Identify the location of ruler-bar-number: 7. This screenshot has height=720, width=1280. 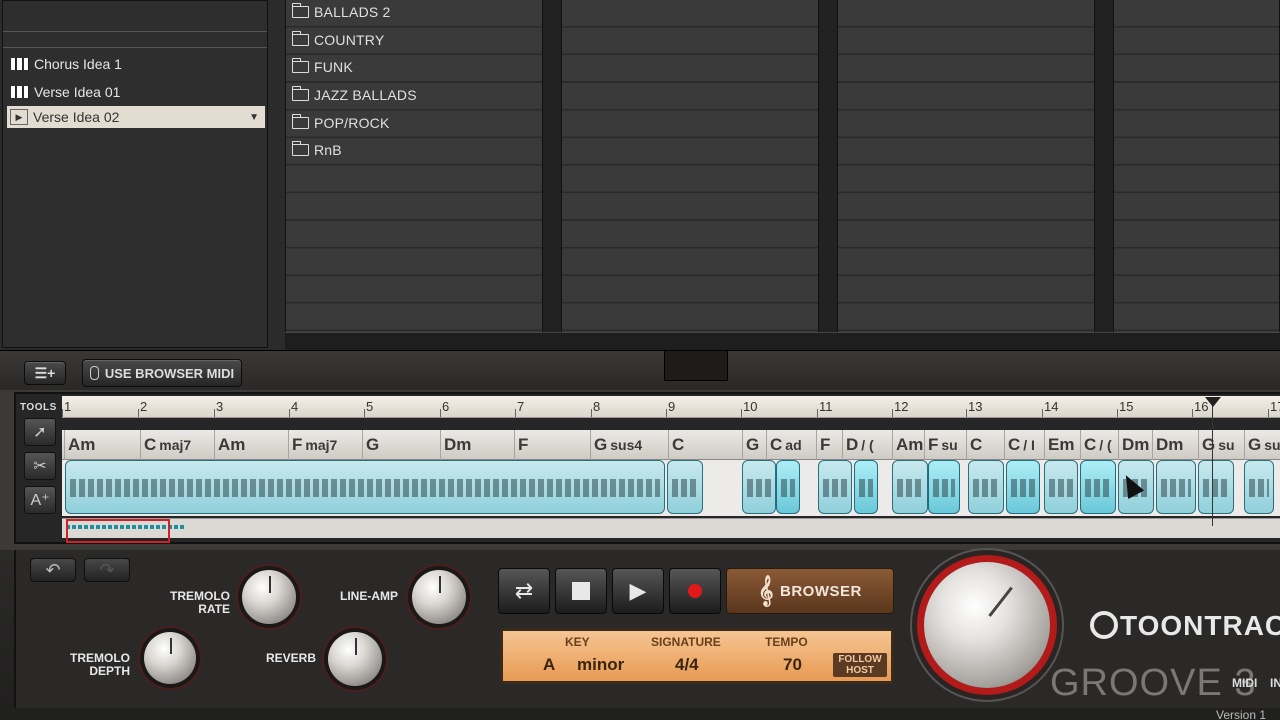
(521, 406).